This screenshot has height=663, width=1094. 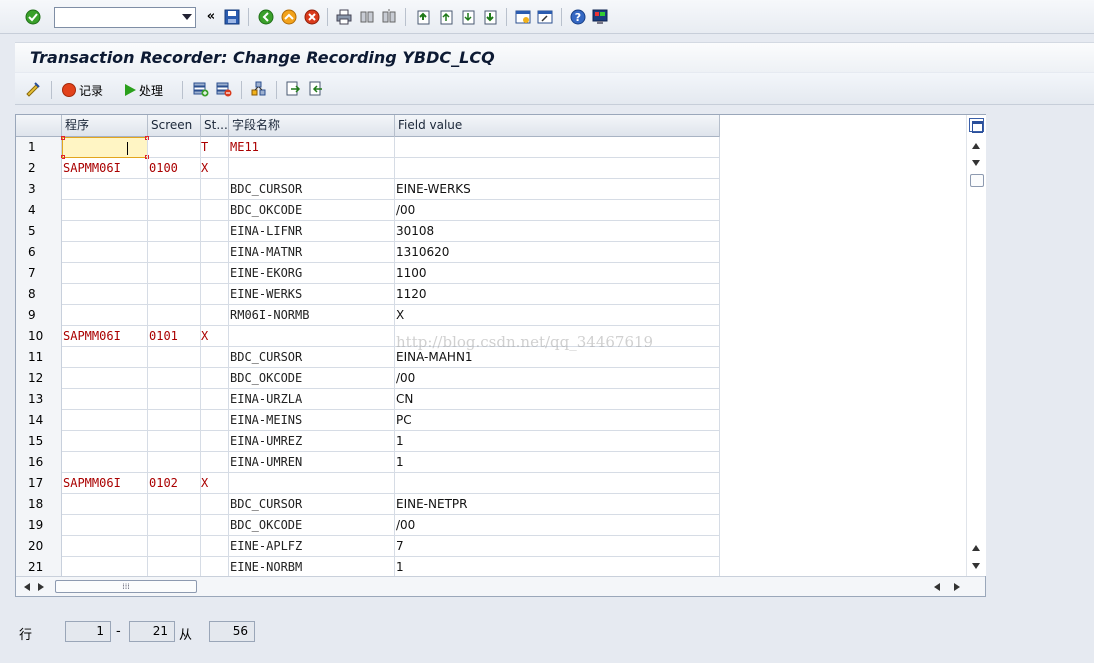 What do you see at coordinates (215, 147) in the screenshot?
I see `start-flag-cell: T` at bounding box center [215, 147].